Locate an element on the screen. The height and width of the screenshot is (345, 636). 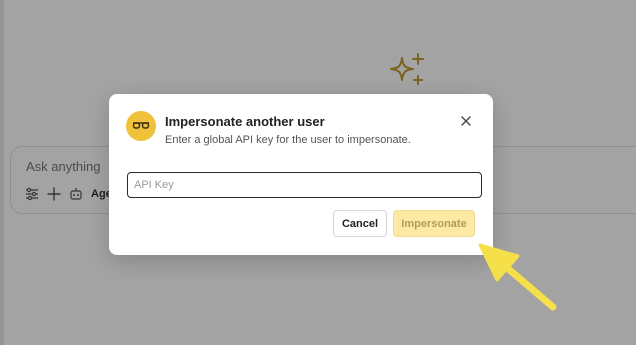
glasses-icon is located at coordinates (141, 126).